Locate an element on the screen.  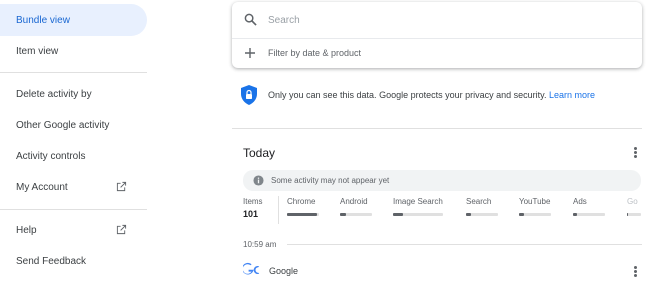
product-search-bar is located at coordinates (482, 214).